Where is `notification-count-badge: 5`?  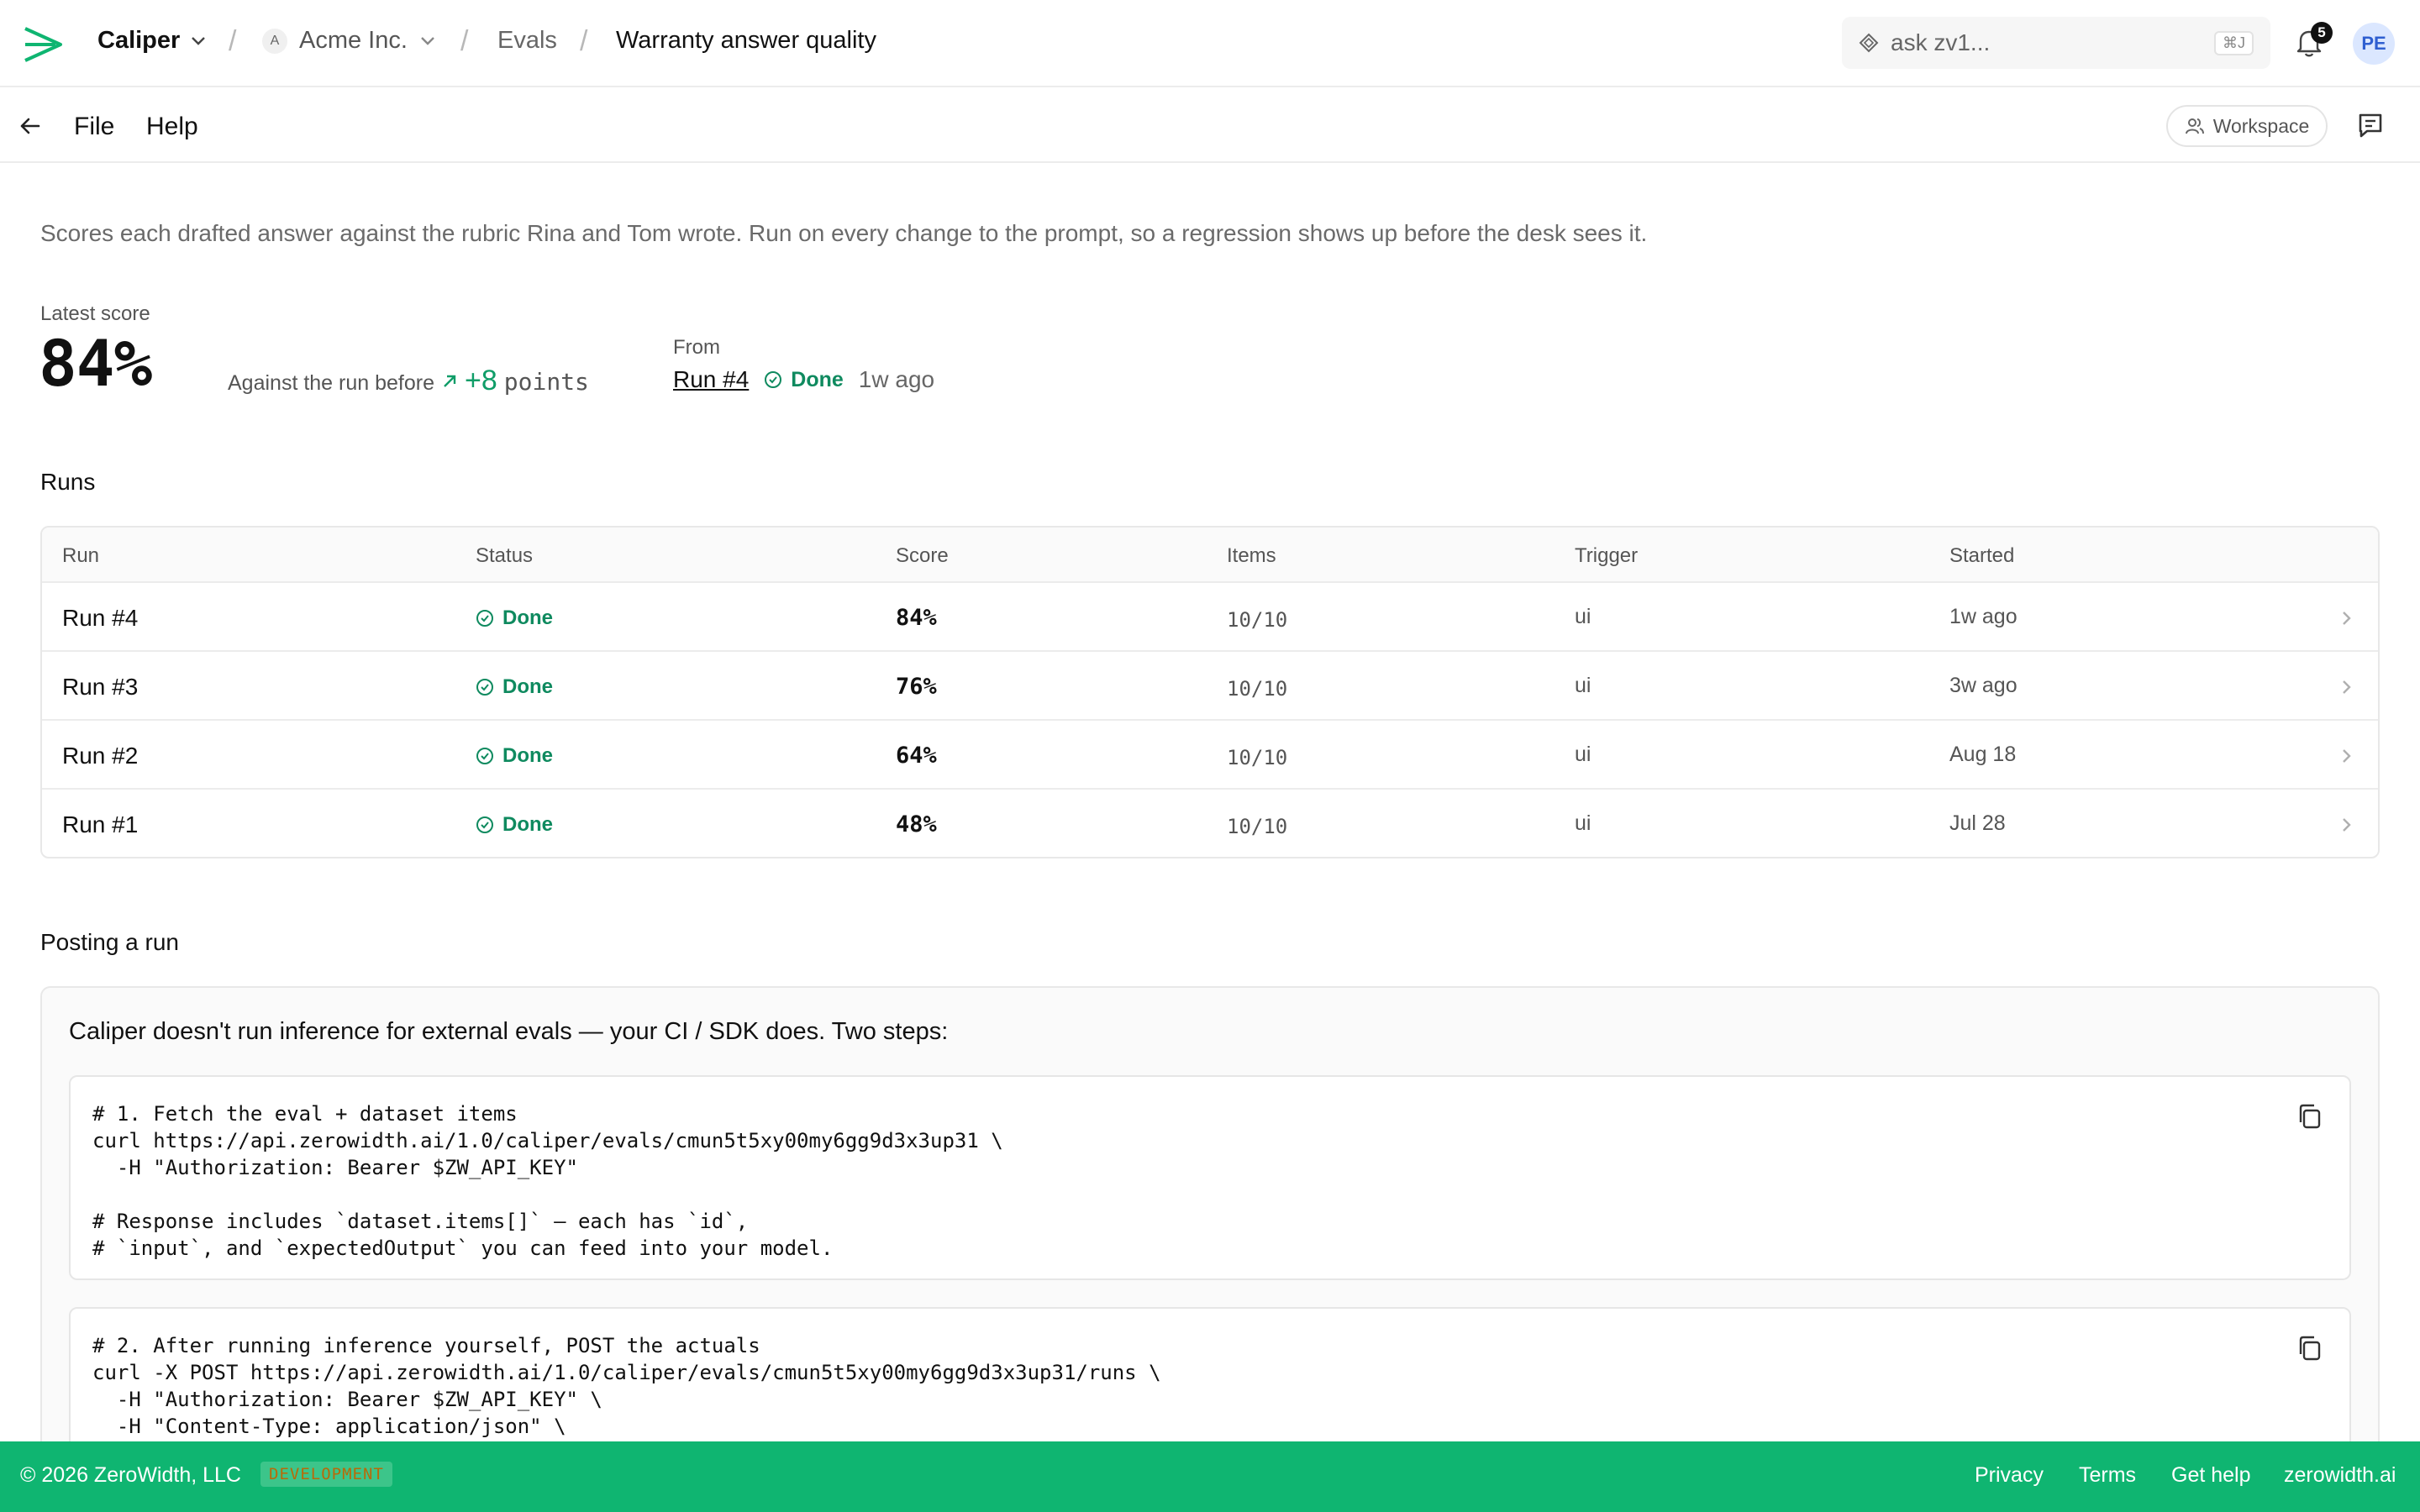
notification-count-badge: 5 is located at coordinates (2322, 33).